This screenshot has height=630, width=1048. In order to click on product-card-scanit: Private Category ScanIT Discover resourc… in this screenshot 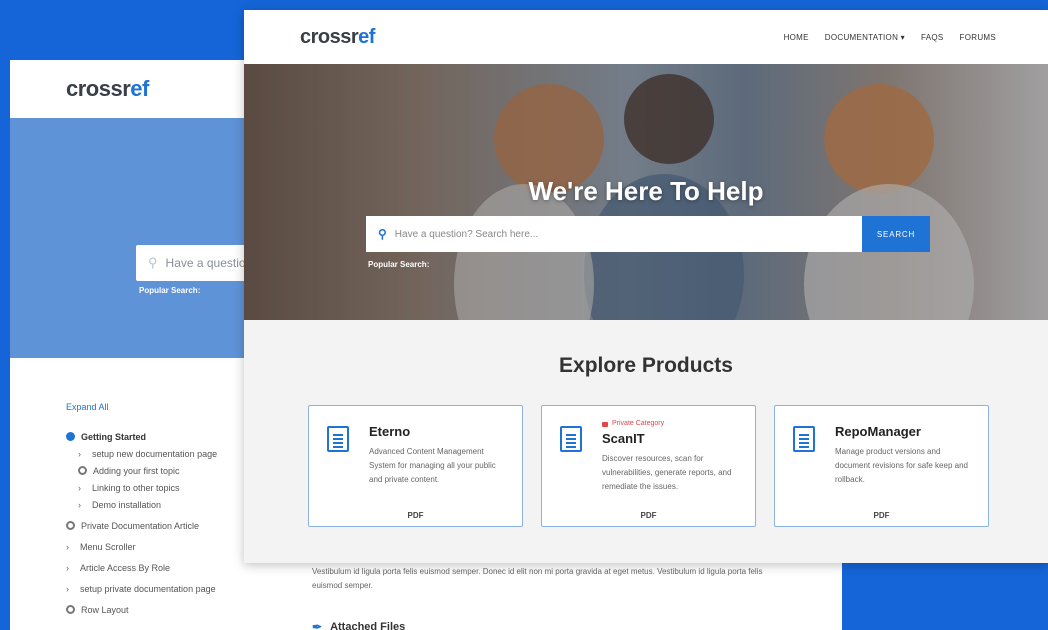, I will do `click(648, 466)`.